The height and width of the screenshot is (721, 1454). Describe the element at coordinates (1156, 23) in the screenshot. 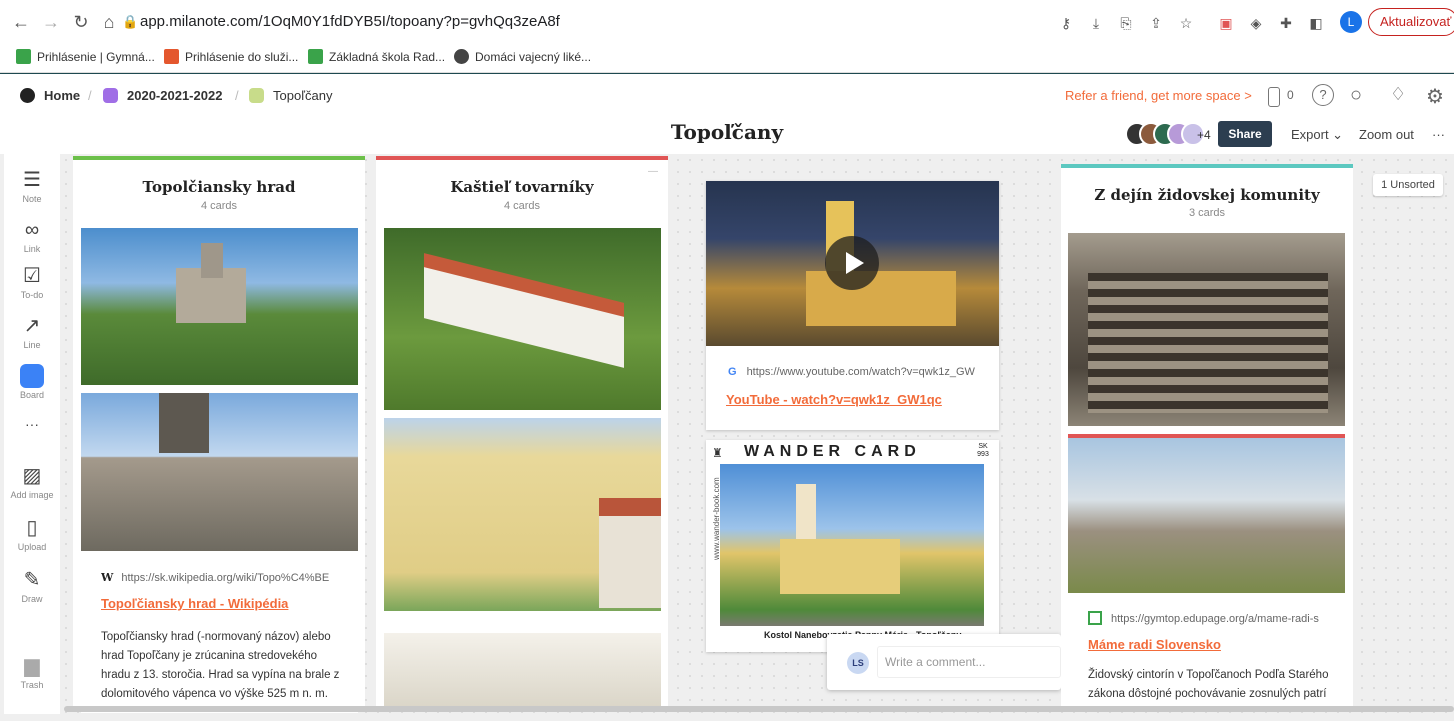

I see `share-page-icon: ⇪` at that location.